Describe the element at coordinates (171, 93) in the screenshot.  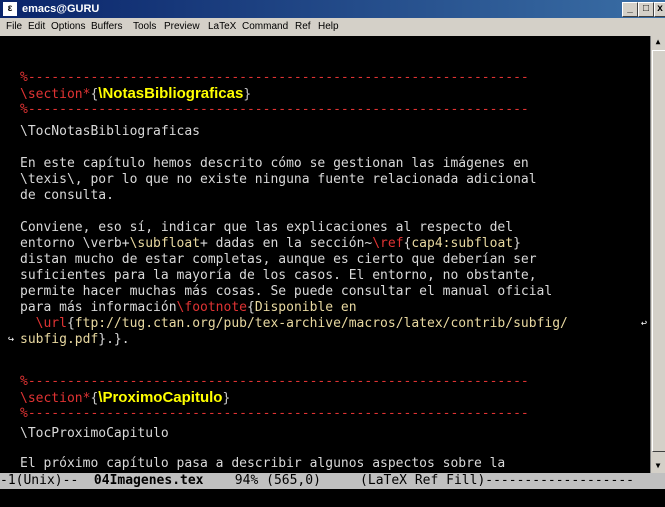
I see `section-title: \NotasBibliograficas` at that location.